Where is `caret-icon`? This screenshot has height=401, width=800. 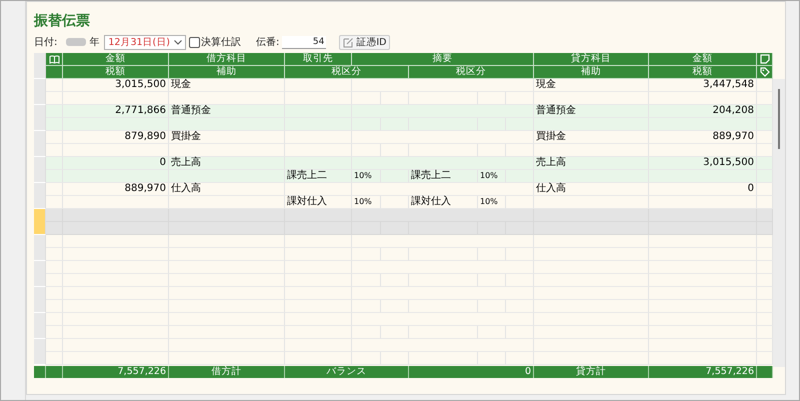 caret-icon is located at coordinates (178, 42).